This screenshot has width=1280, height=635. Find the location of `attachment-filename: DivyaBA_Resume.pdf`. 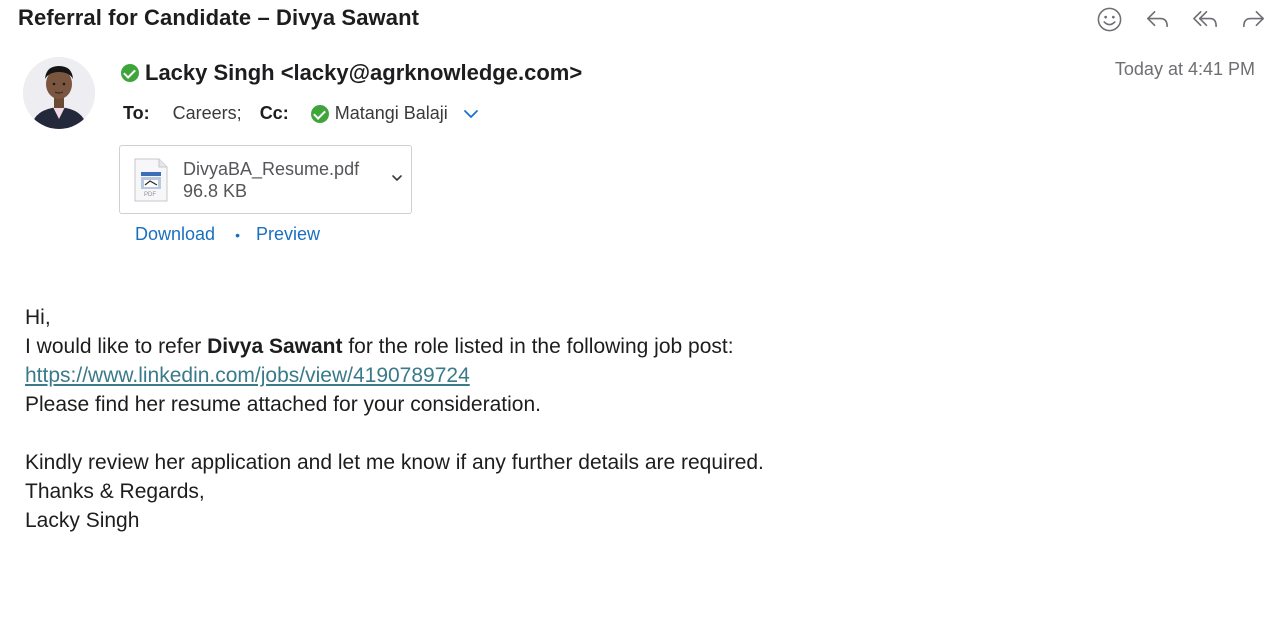

attachment-filename: DivyaBA_Resume.pdf is located at coordinates (271, 168).